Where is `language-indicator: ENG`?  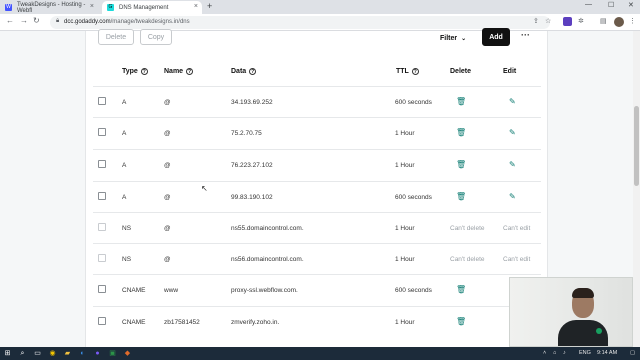 language-indicator: ENG is located at coordinates (585, 353).